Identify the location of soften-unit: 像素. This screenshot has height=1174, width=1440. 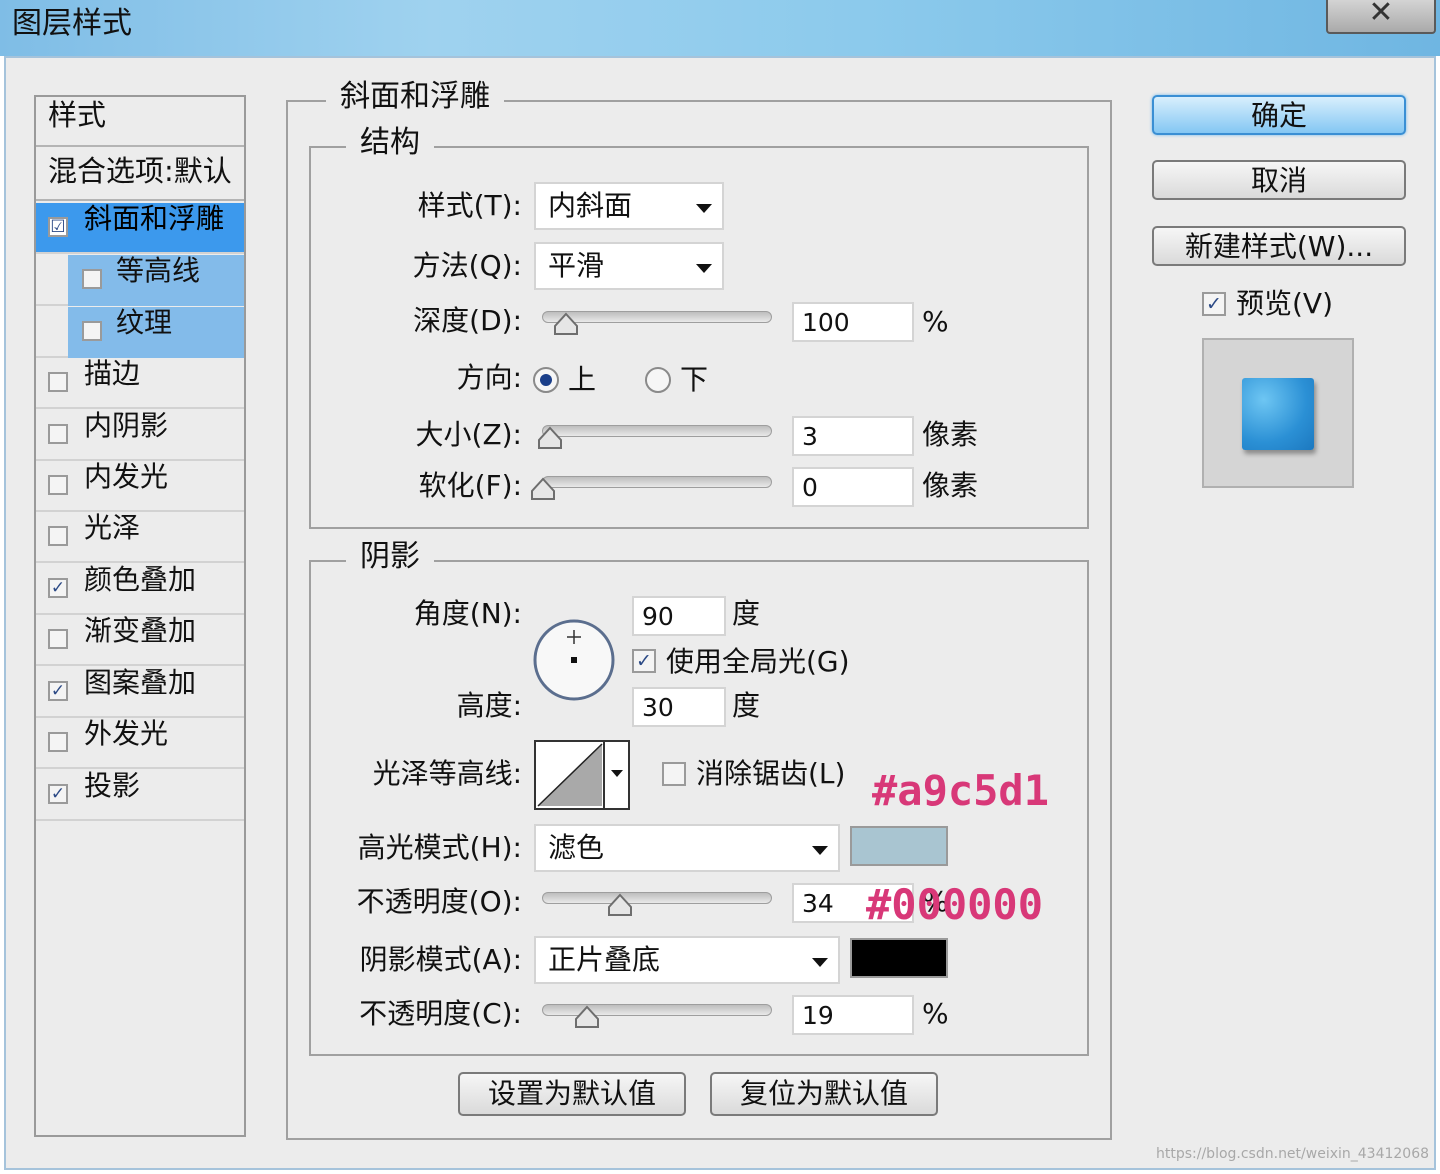
(950, 485).